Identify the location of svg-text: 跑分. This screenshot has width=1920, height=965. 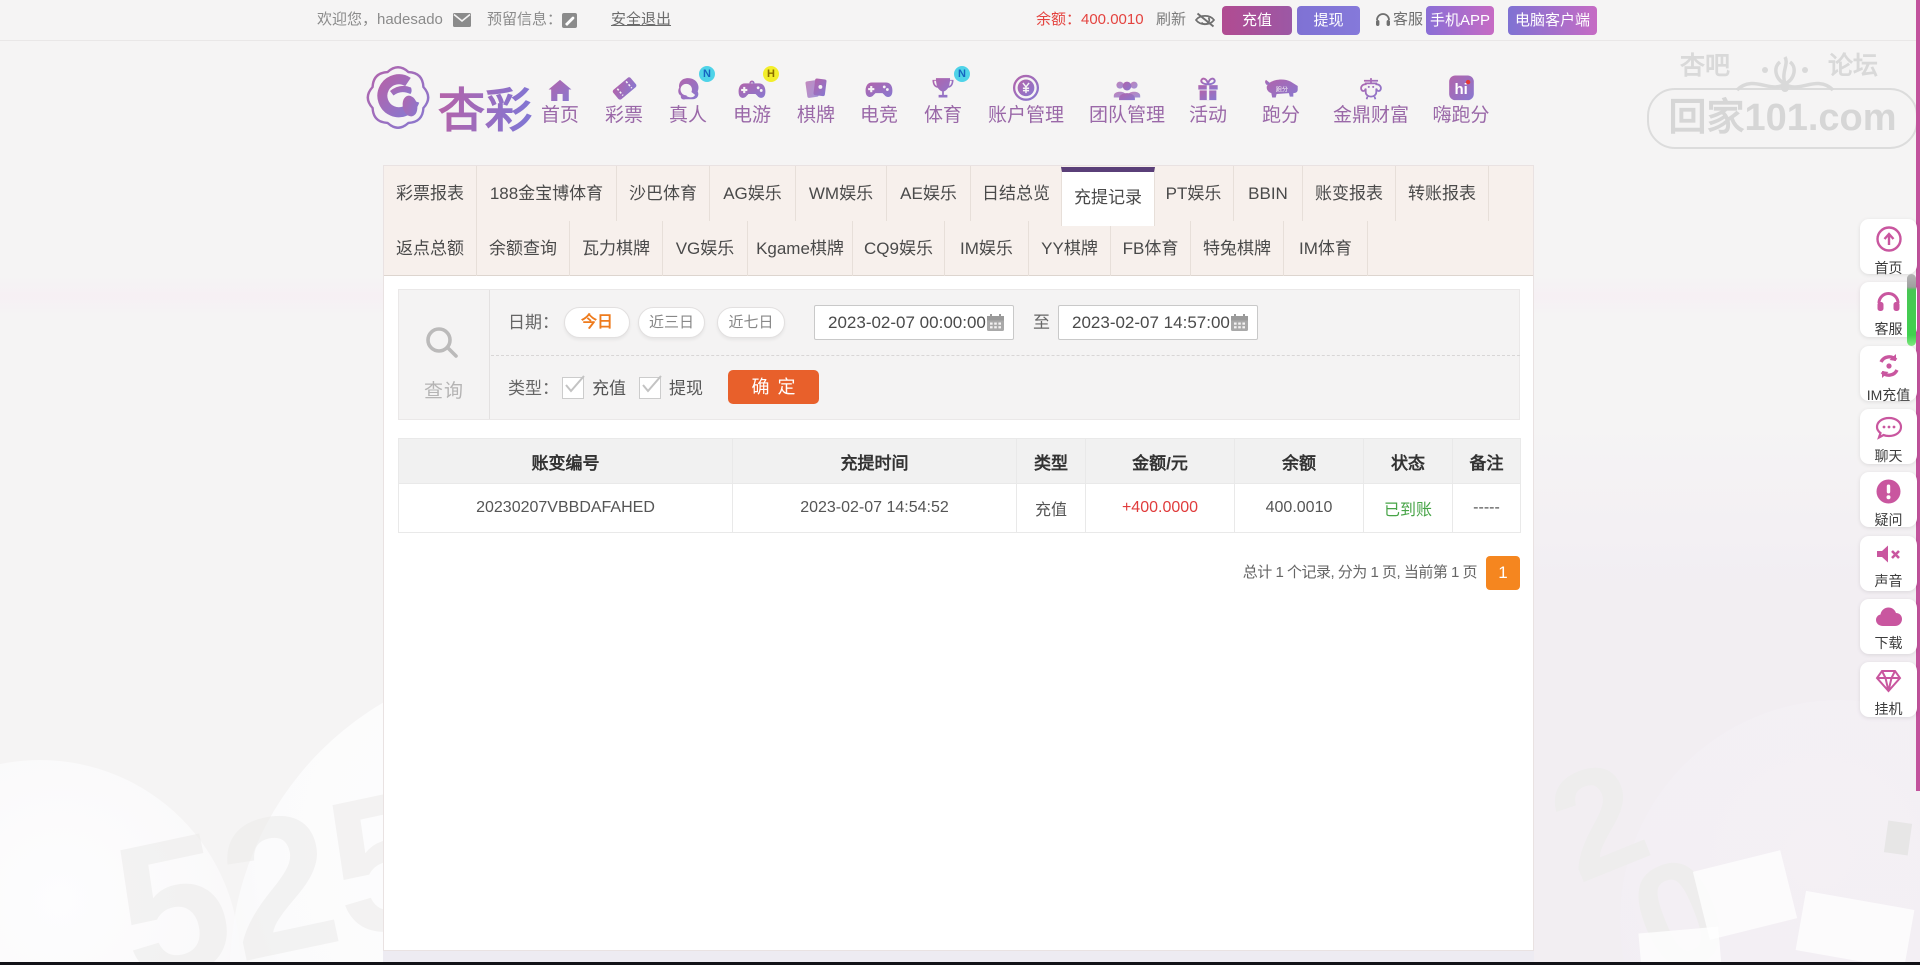
(1282, 89).